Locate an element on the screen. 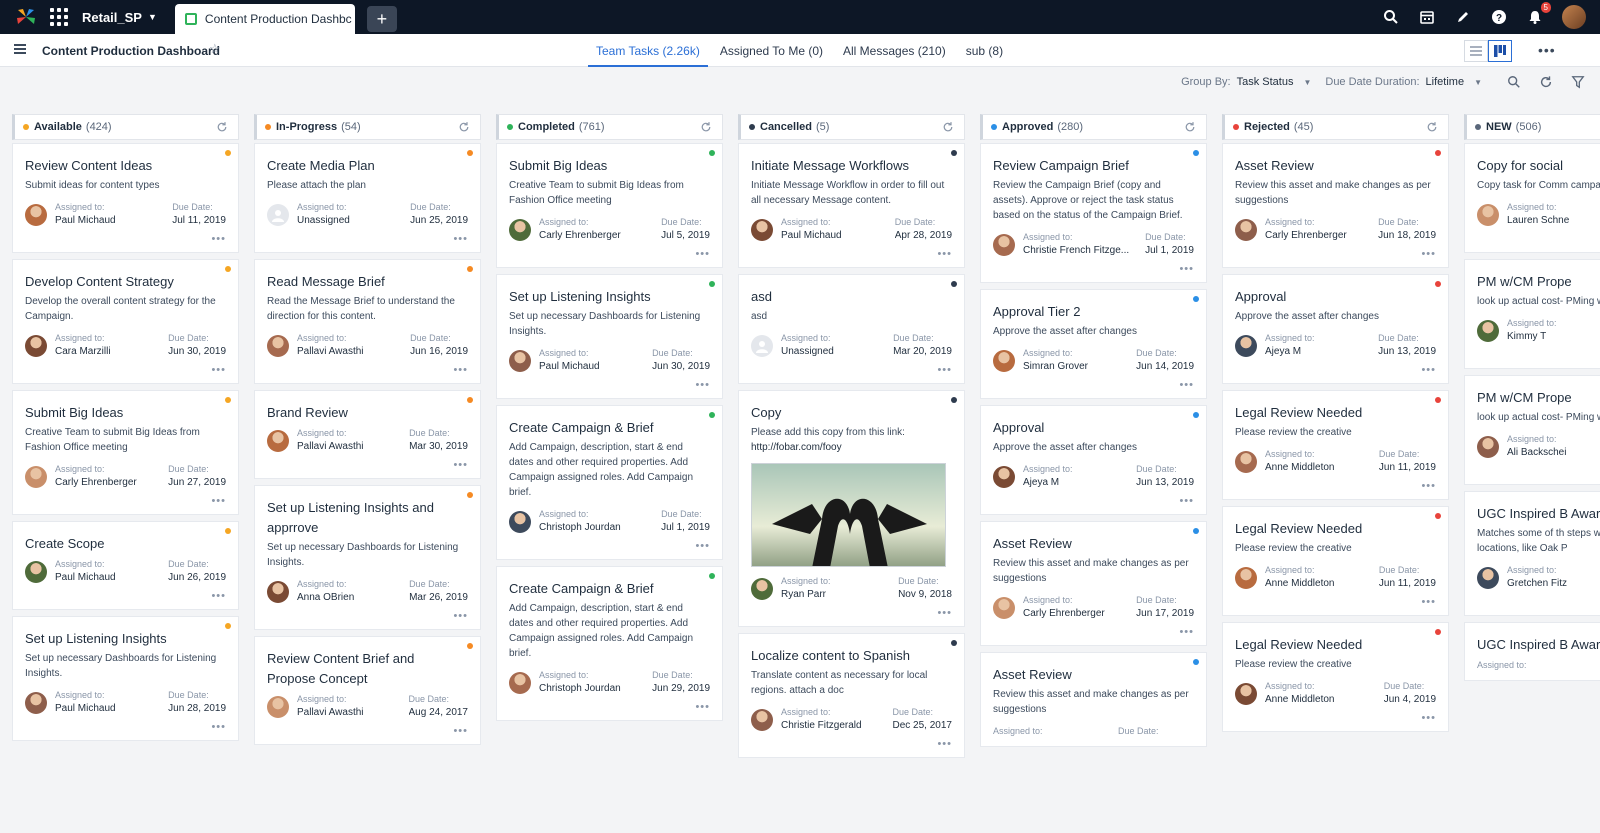  sprinklr-logo-icon is located at coordinates (26, 17).